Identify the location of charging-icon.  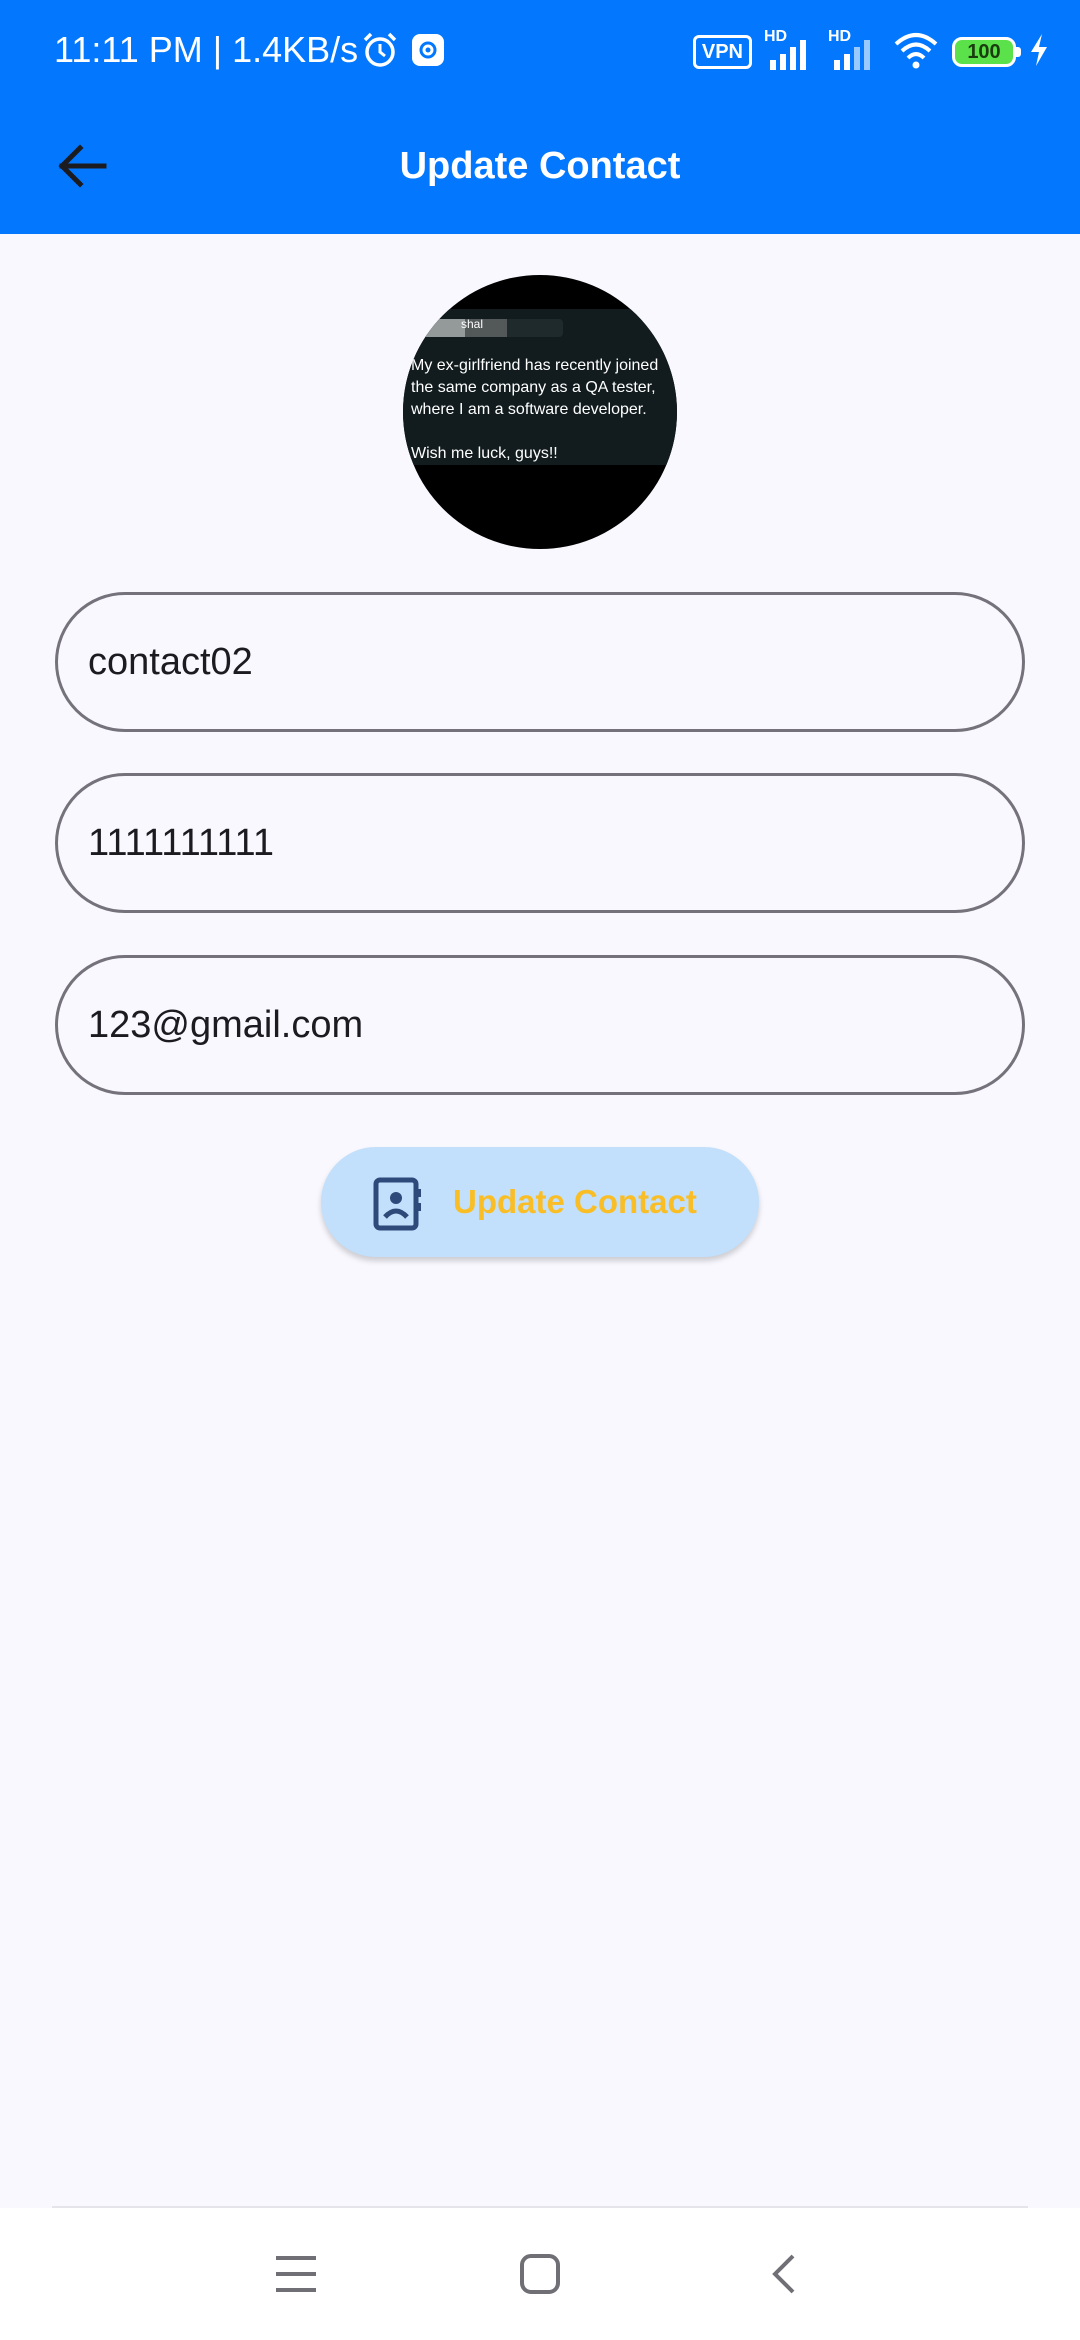
(1039, 52).